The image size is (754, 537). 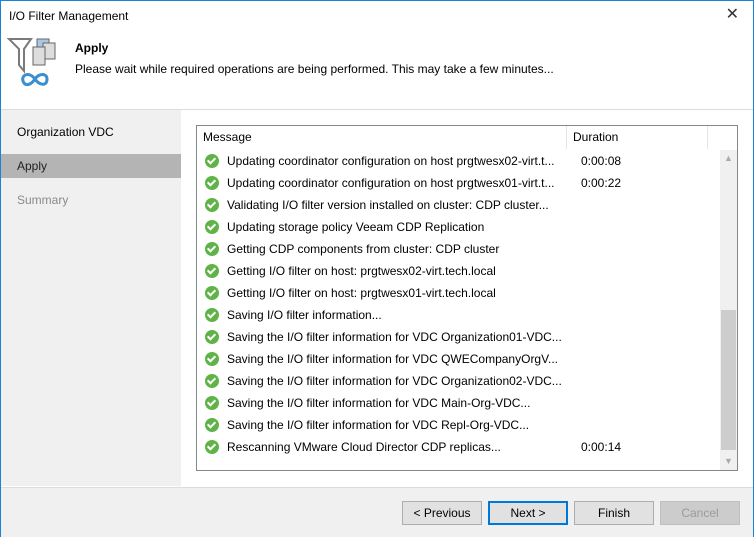 I want to click on io-filter-icon, so click(x=31, y=62).